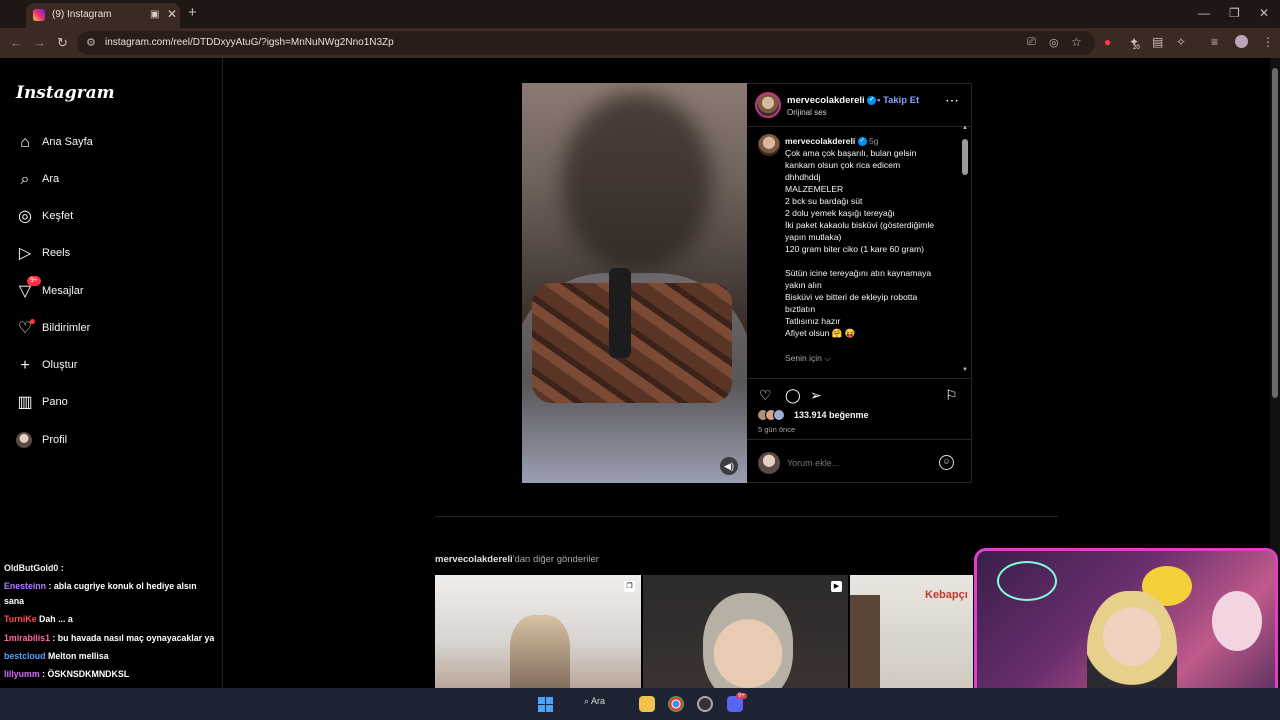 This screenshot has height=720, width=1280. What do you see at coordinates (32, 321) in the screenshot?
I see `notification-dot` at bounding box center [32, 321].